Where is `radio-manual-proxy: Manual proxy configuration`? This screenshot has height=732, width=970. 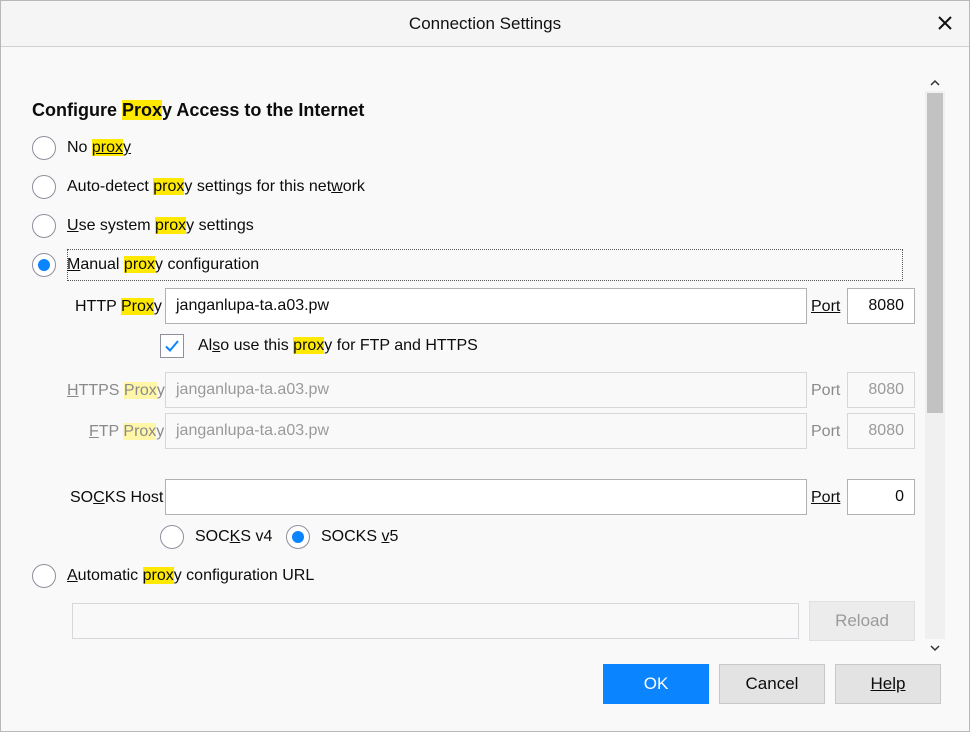
radio-manual-proxy: Manual proxy configuration is located at coordinates (145, 265).